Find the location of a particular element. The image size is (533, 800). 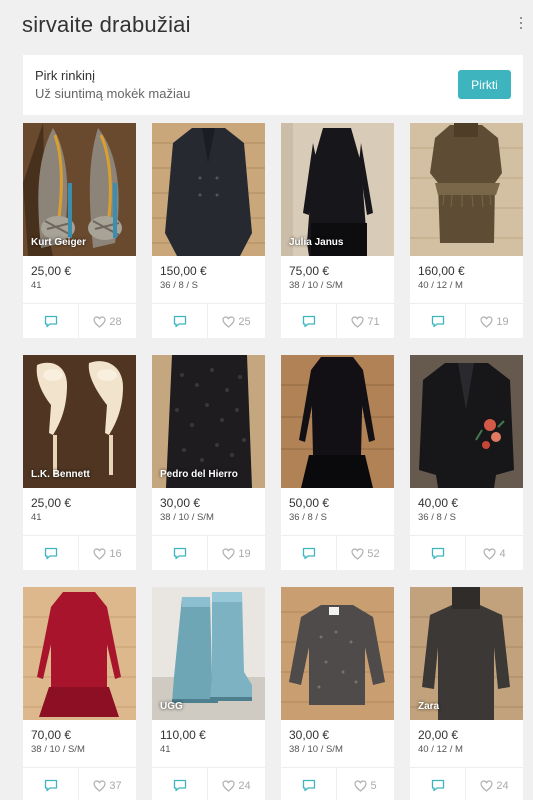

item-card: 40,00 € 36 / 8 / S 4 is located at coordinates (466, 462).